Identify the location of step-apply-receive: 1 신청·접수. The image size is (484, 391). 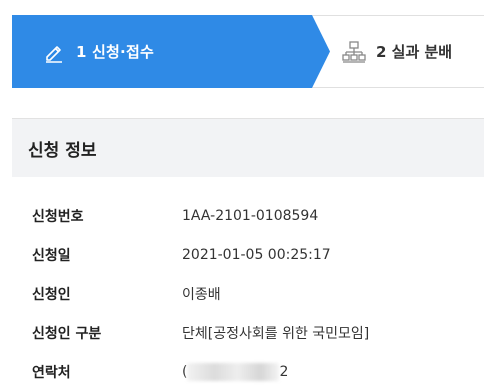
(171, 51).